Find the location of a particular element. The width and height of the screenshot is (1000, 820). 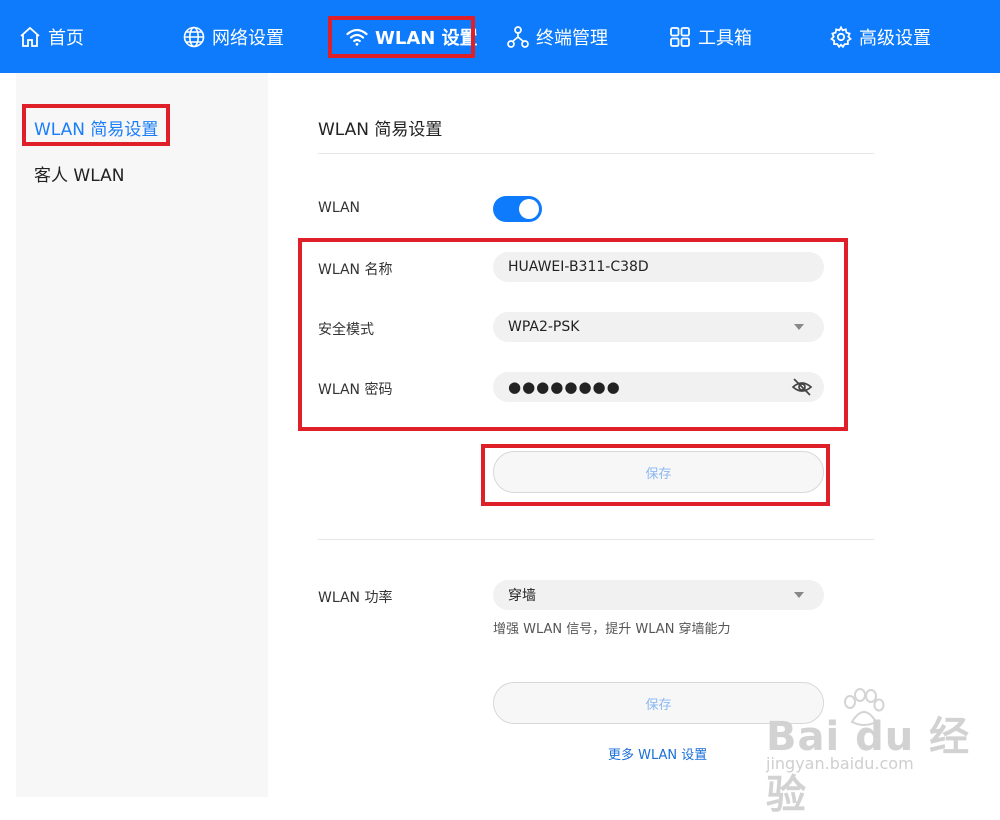

ssid-input: HUAWEI-B311-C38D is located at coordinates (658, 267).